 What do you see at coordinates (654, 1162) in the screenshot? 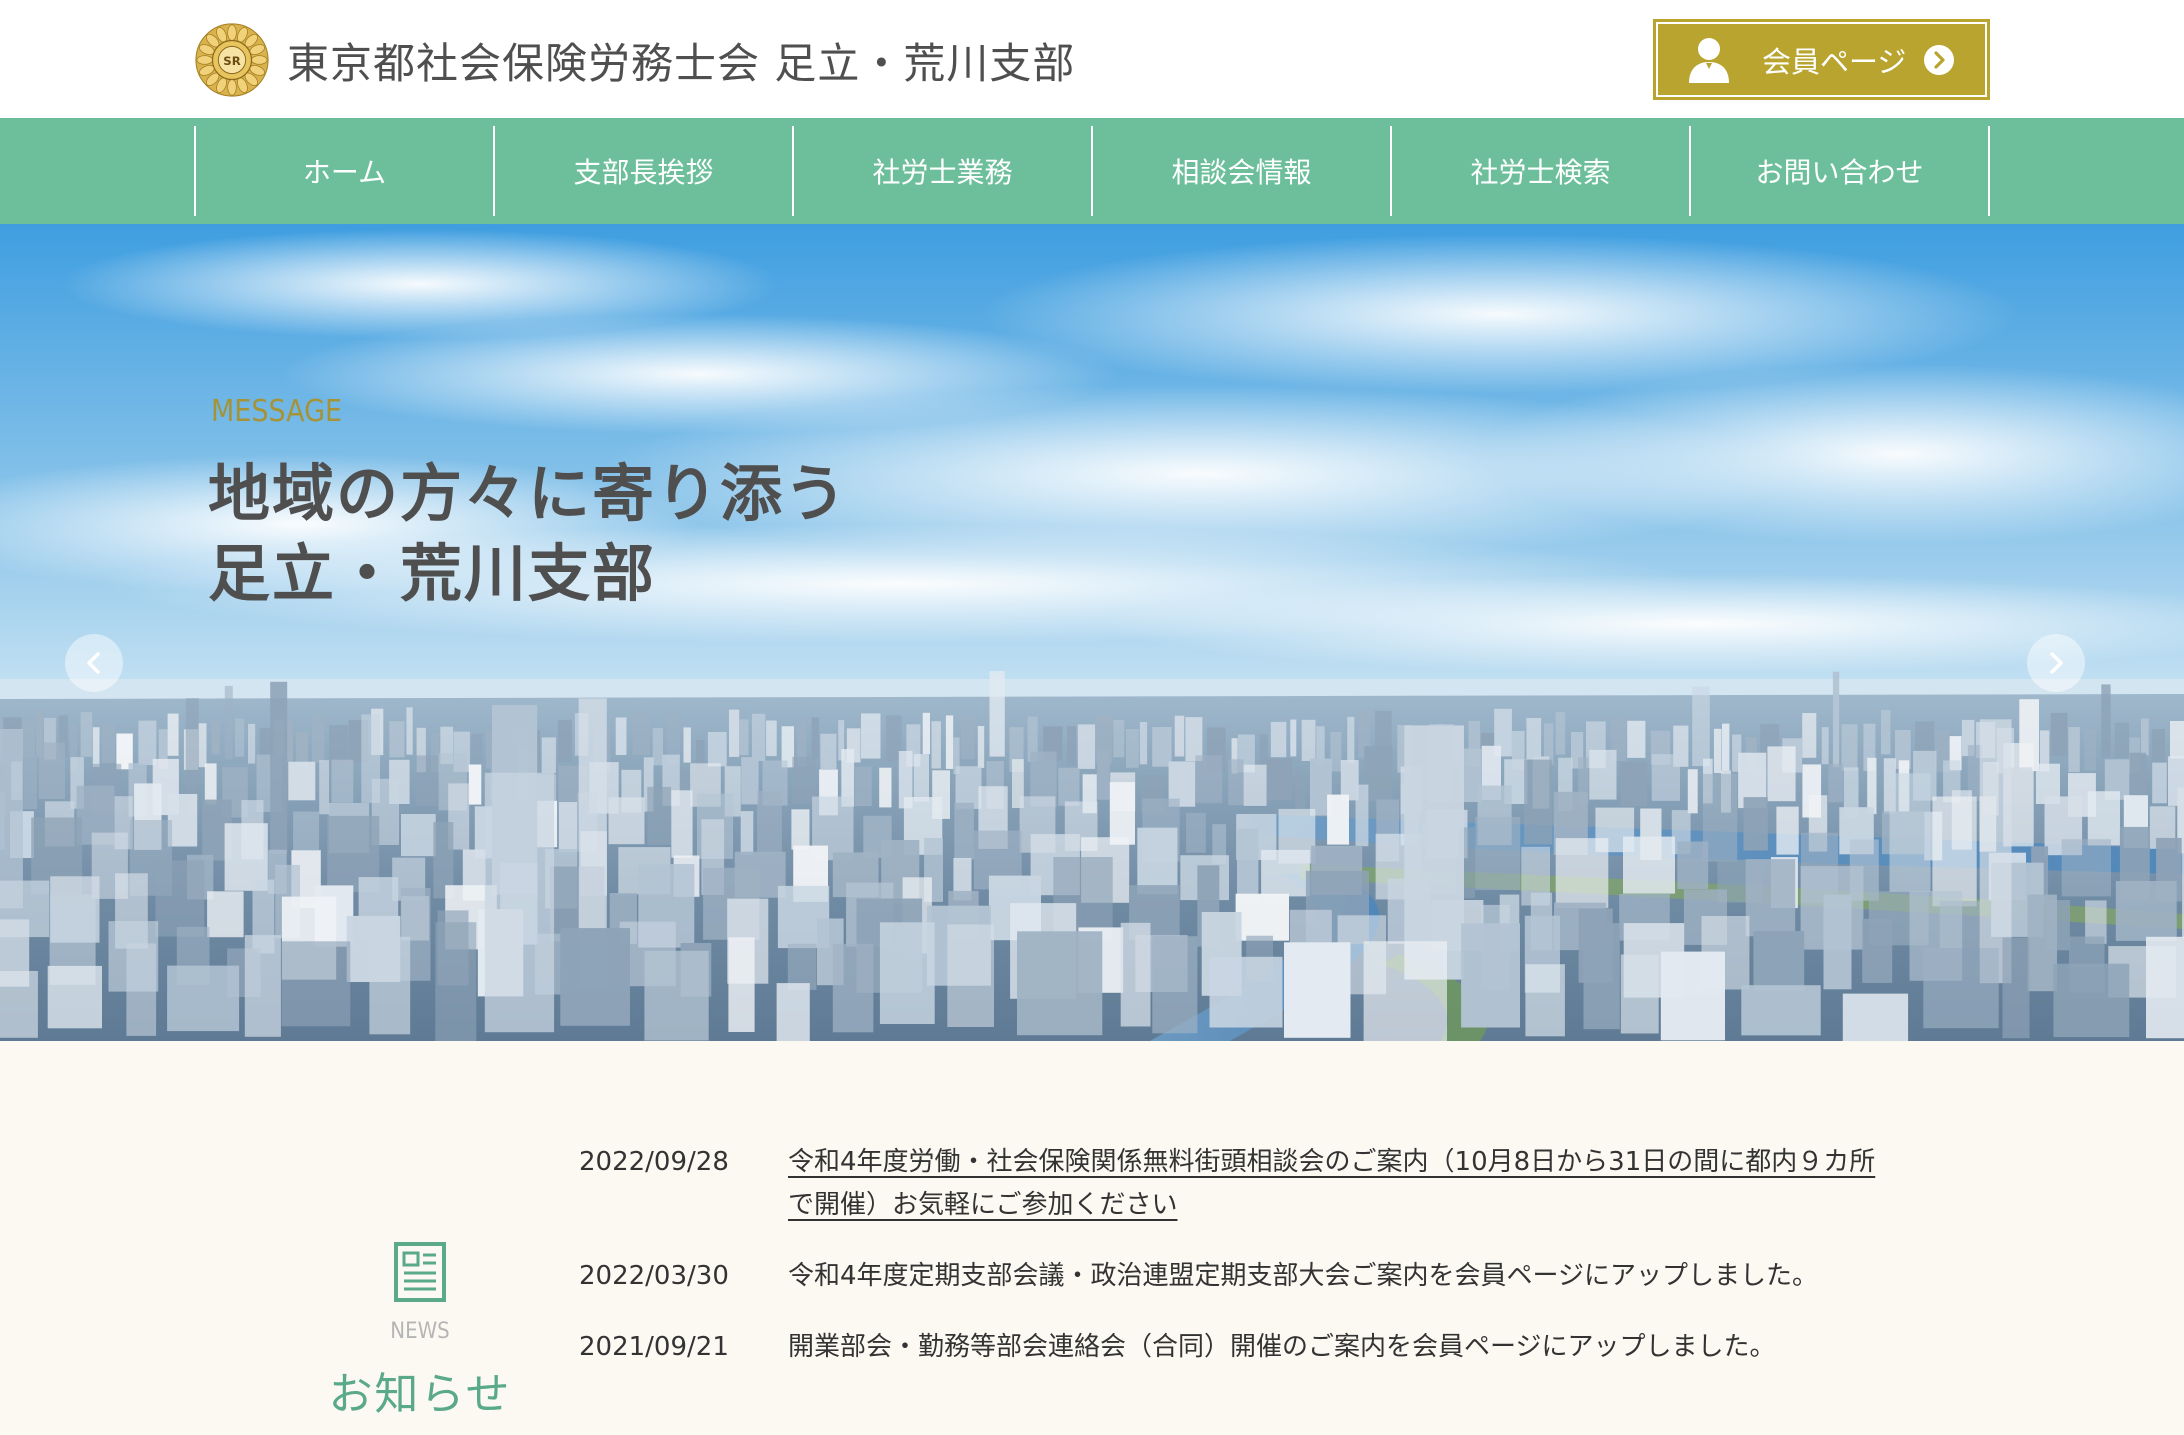
I see `news-date: 2022/09/28` at bounding box center [654, 1162].